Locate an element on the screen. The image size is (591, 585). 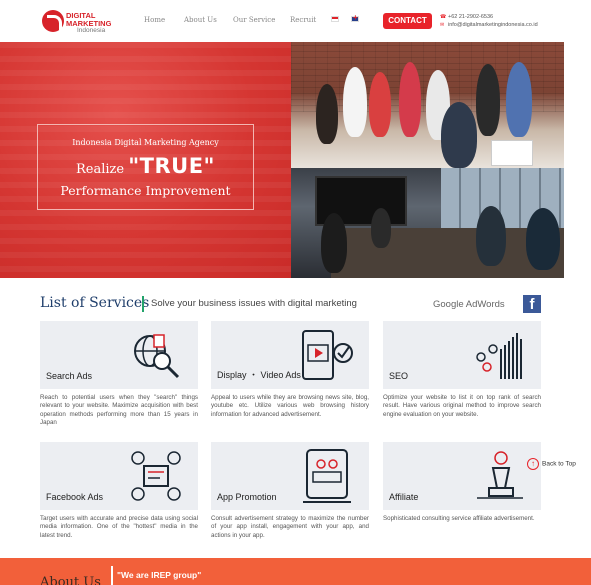
affiliate-chess-icon is located at coordinates (500, 475).